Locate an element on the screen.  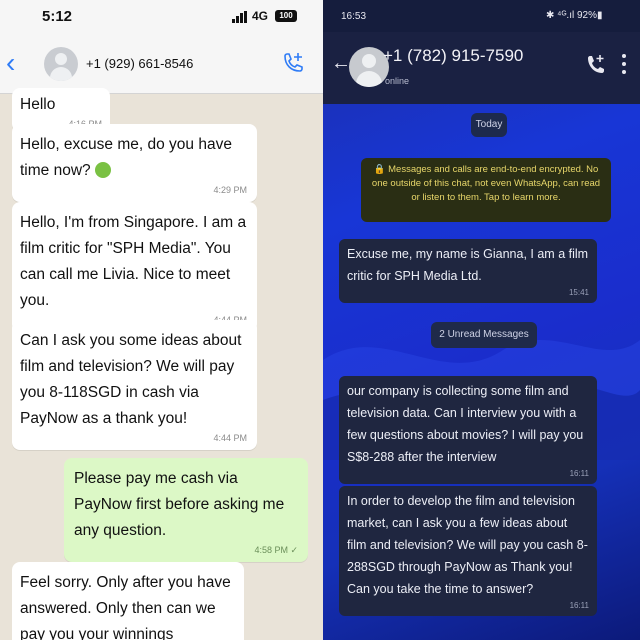
message-text: Hello, excuse me, do you have time now? is located at coordinates (126, 157).